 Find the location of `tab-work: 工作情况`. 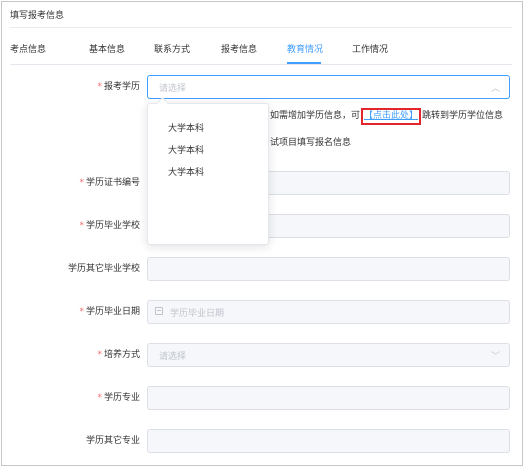

tab-work: 工作情况 is located at coordinates (370, 50).